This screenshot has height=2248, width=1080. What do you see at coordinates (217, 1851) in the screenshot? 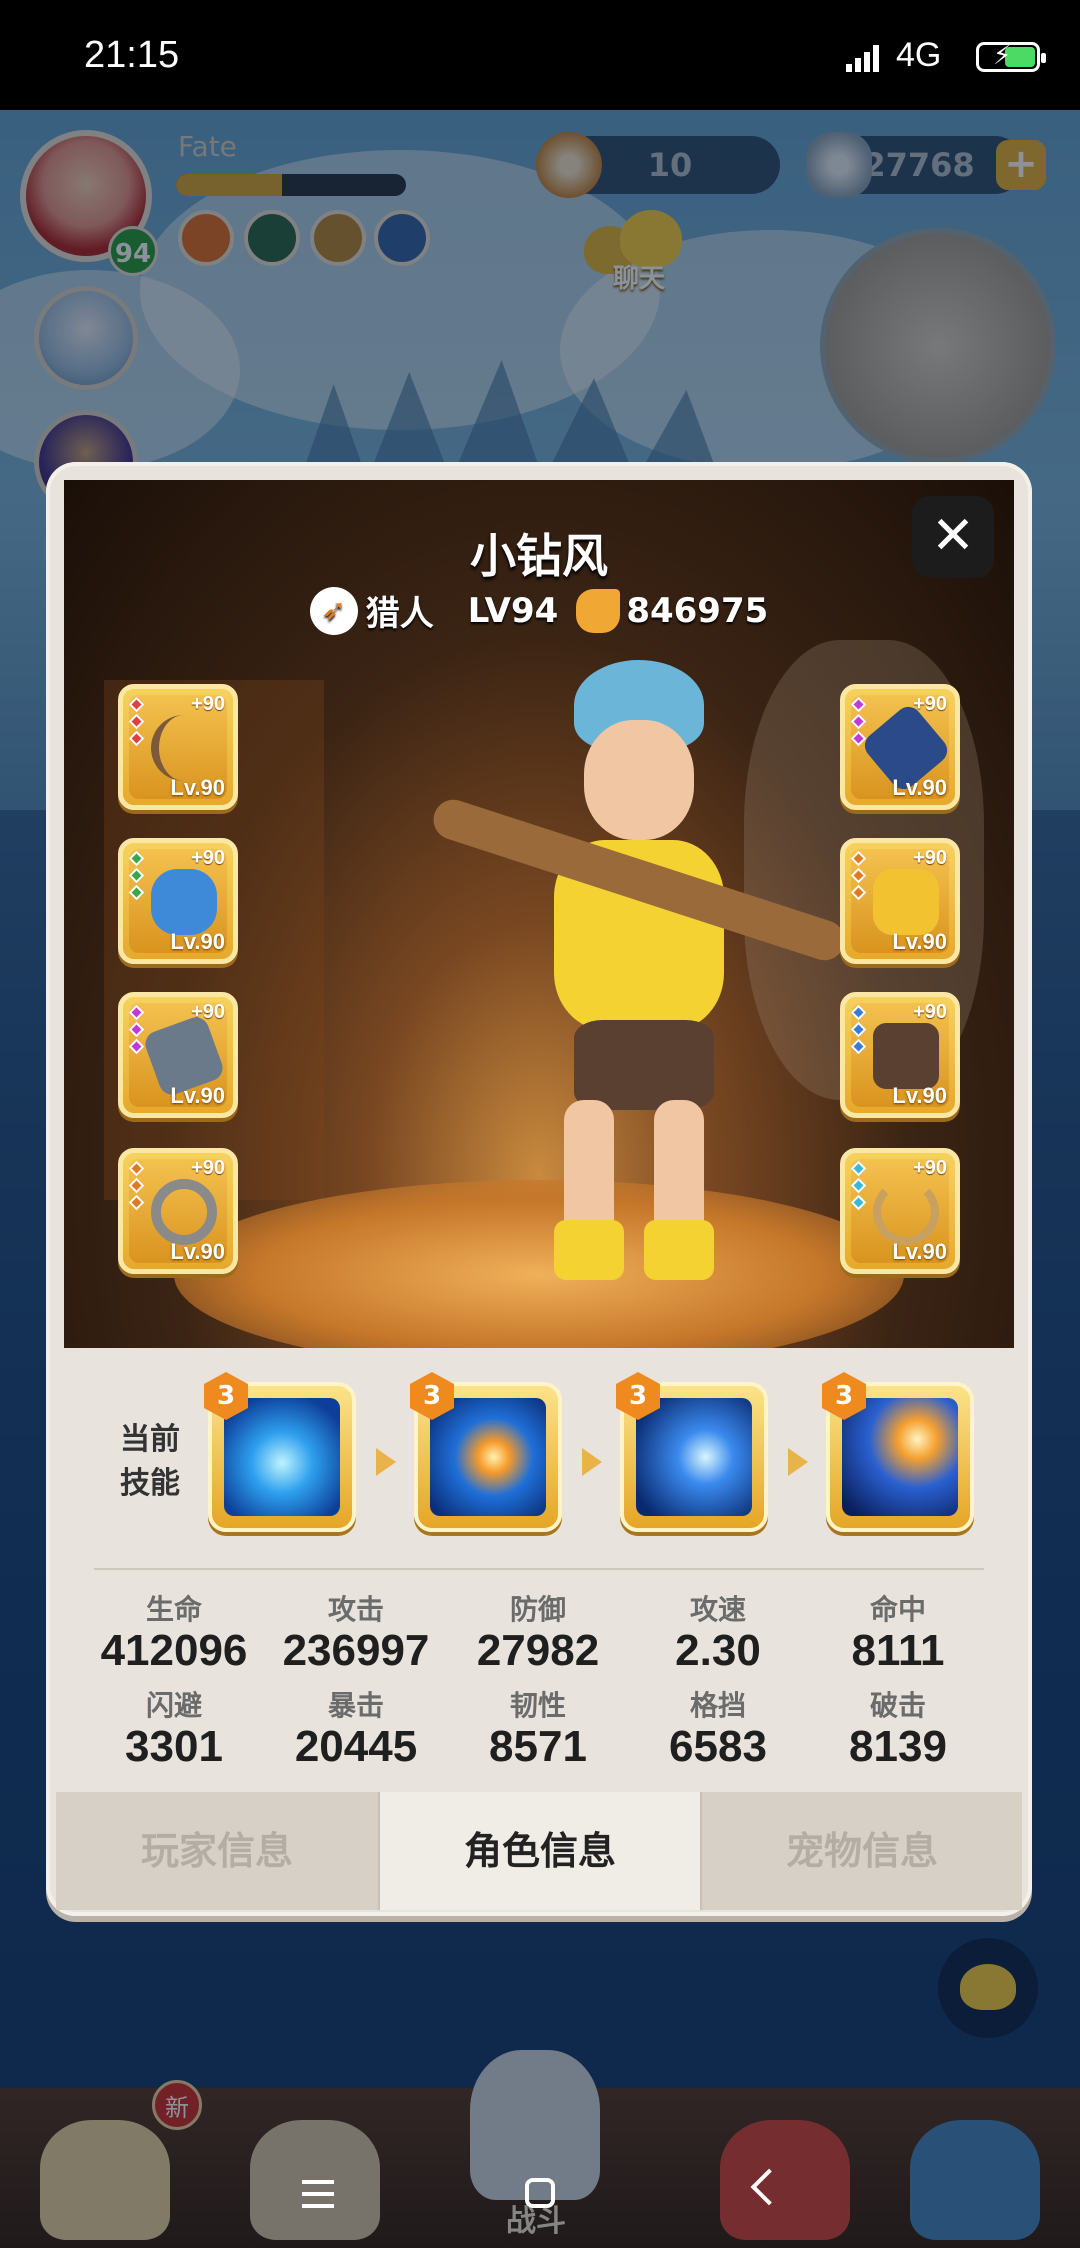
I see `tab-player-info: 玩家信息` at bounding box center [217, 1851].